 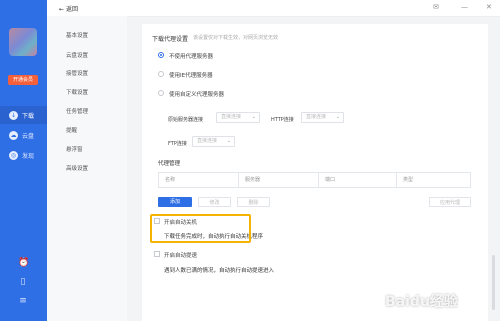 I want to click on menu-item-float: 悬浮窗, so click(x=74, y=149).